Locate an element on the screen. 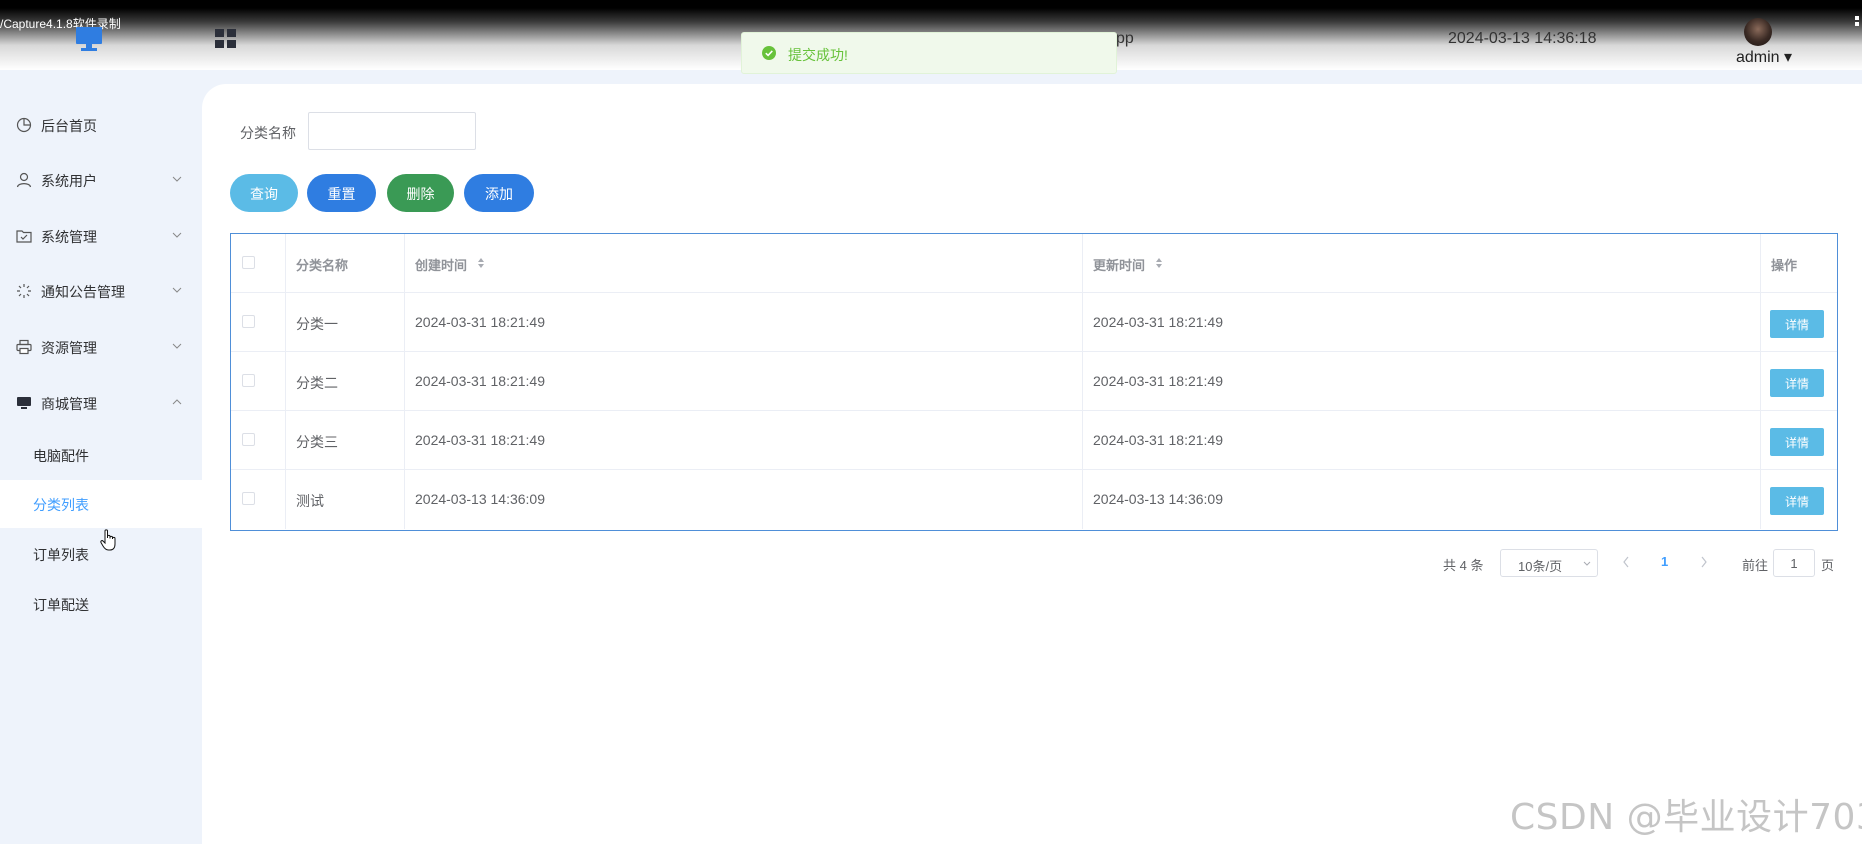 The height and width of the screenshot is (844, 1862). page-number: 1 is located at coordinates (1664, 561).